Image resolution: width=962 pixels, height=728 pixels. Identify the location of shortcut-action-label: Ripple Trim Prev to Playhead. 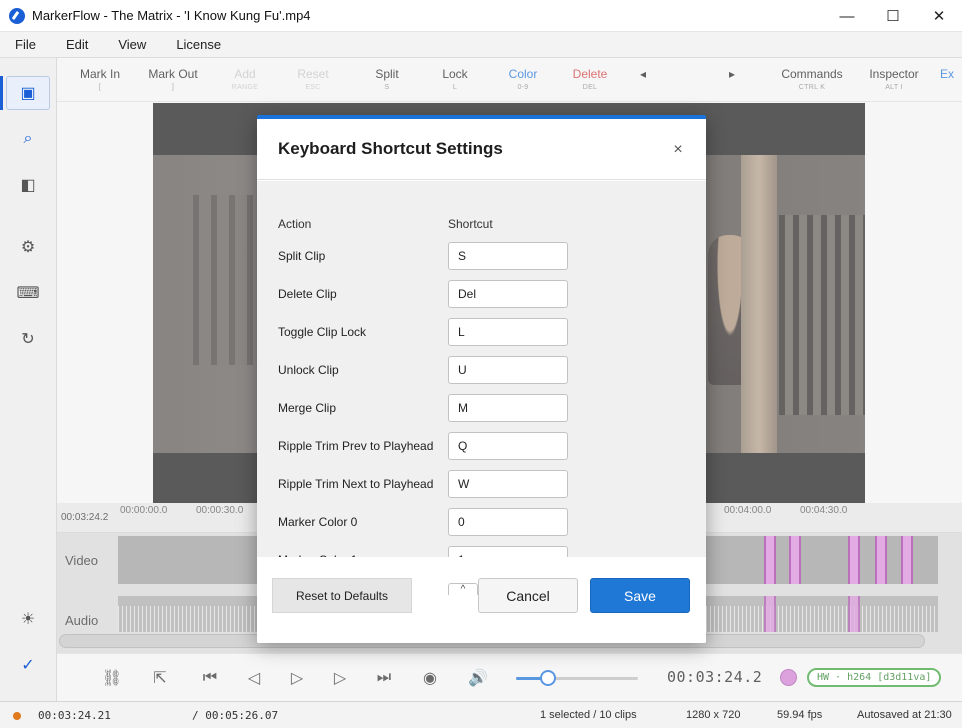
(356, 446).